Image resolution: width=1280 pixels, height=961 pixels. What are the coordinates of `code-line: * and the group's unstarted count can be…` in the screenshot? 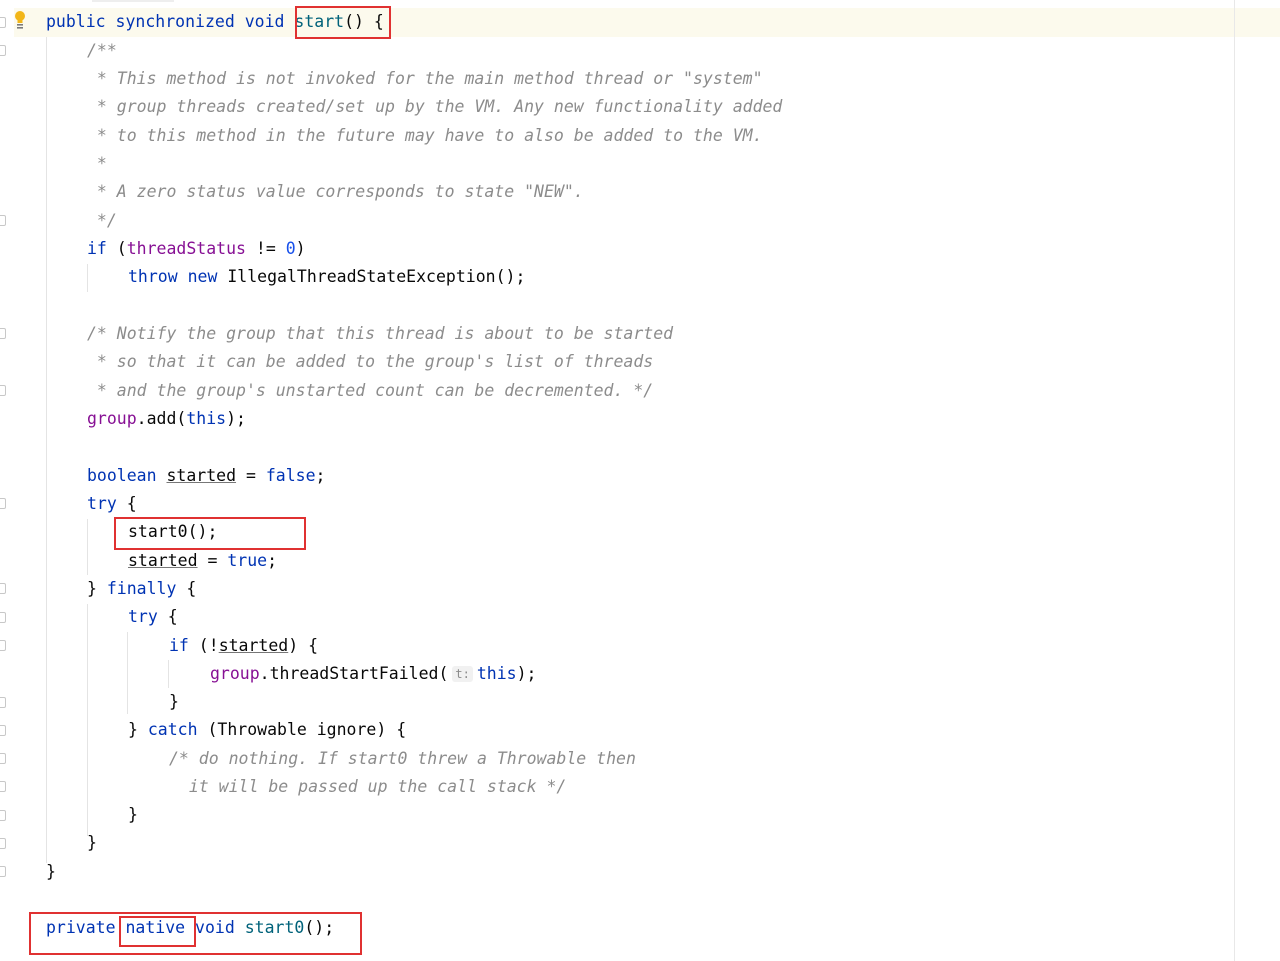 It's located at (370, 391).